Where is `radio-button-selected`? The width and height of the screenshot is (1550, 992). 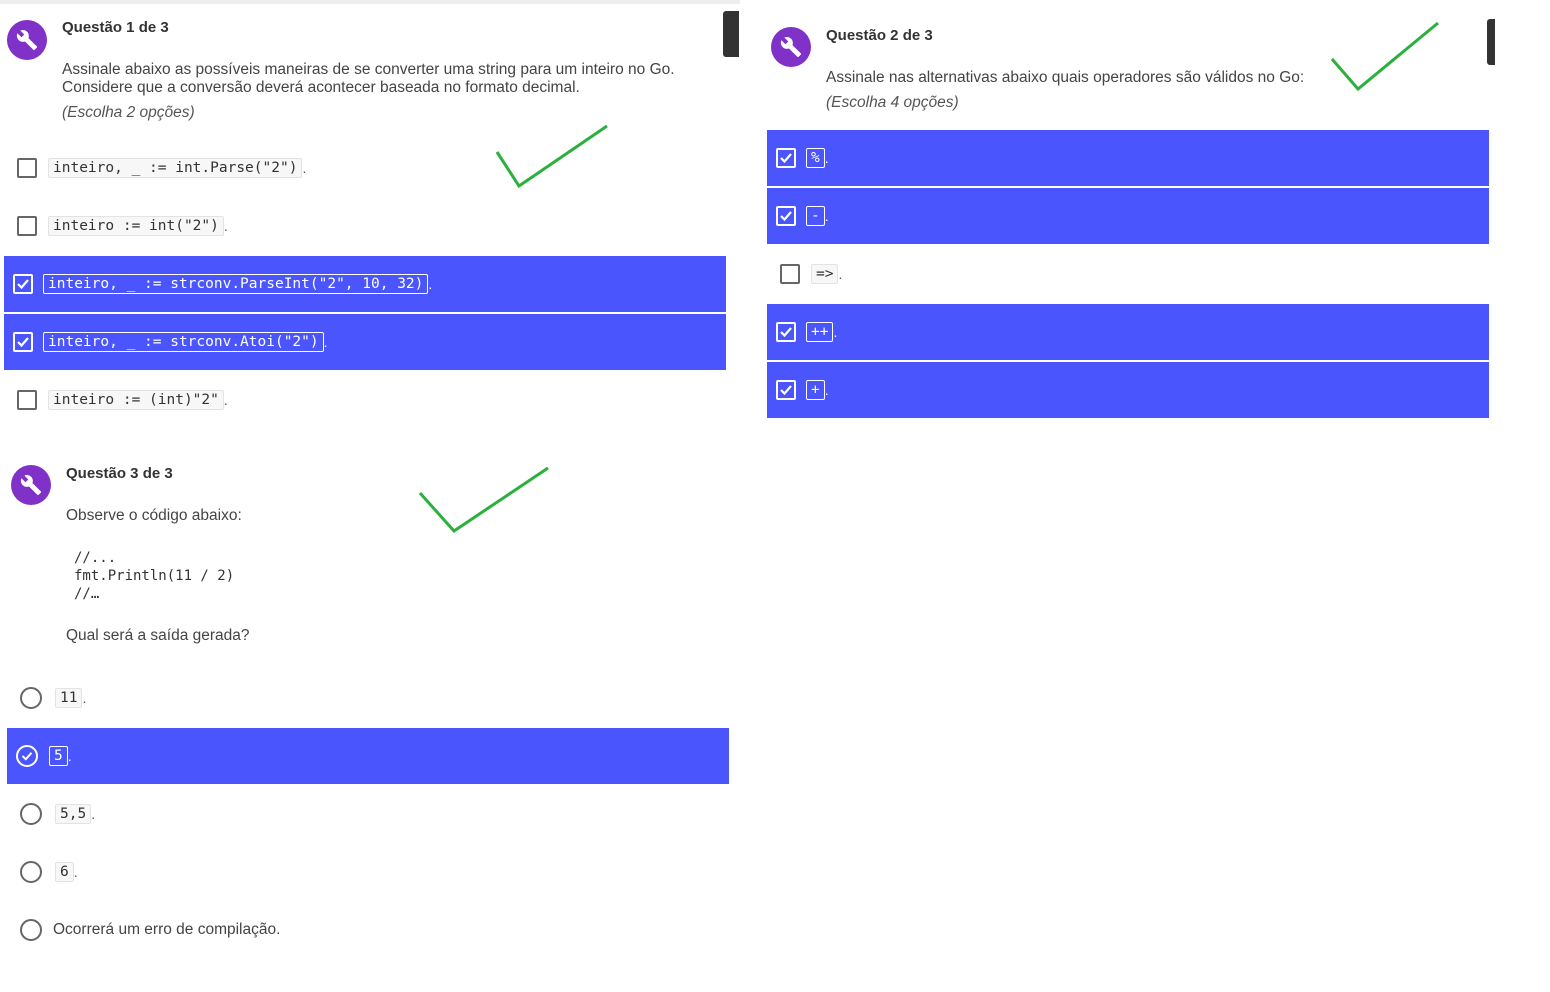 radio-button-selected is located at coordinates (27, 756).